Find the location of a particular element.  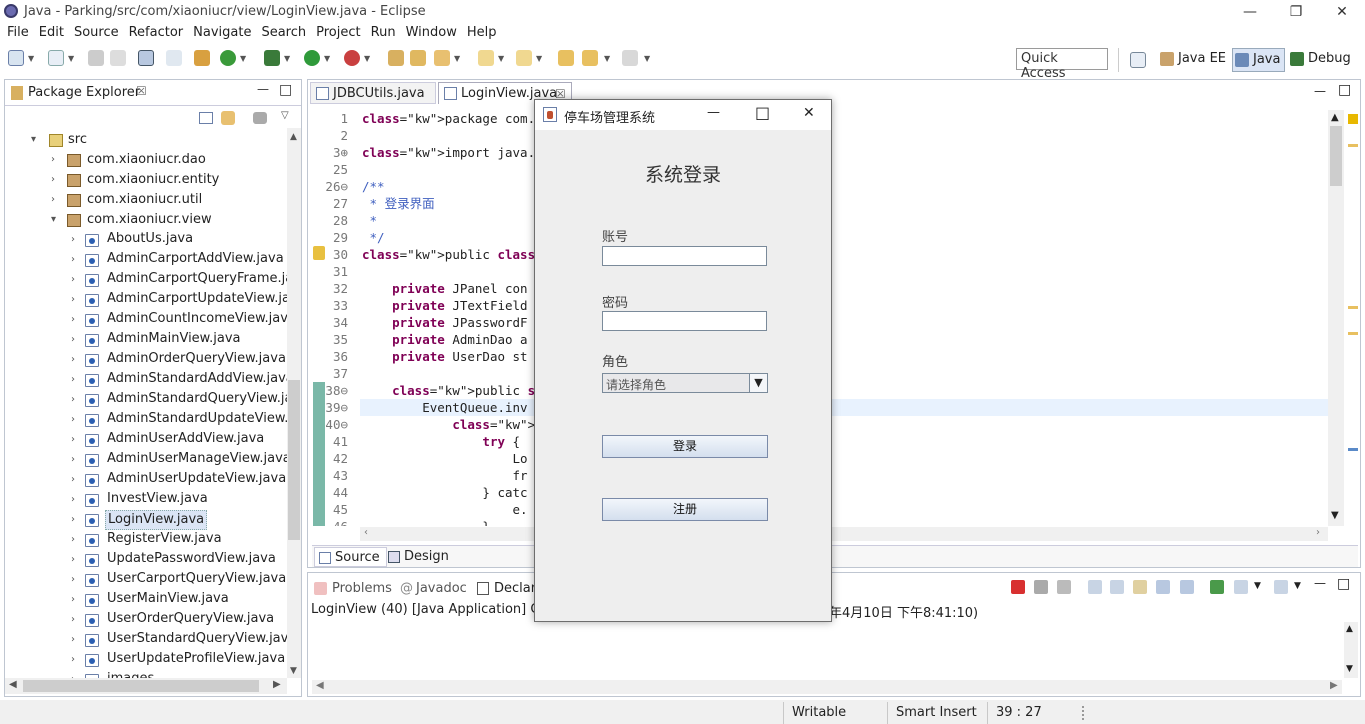

menu-navigate: Navigate is located at coordinates (222, 33).